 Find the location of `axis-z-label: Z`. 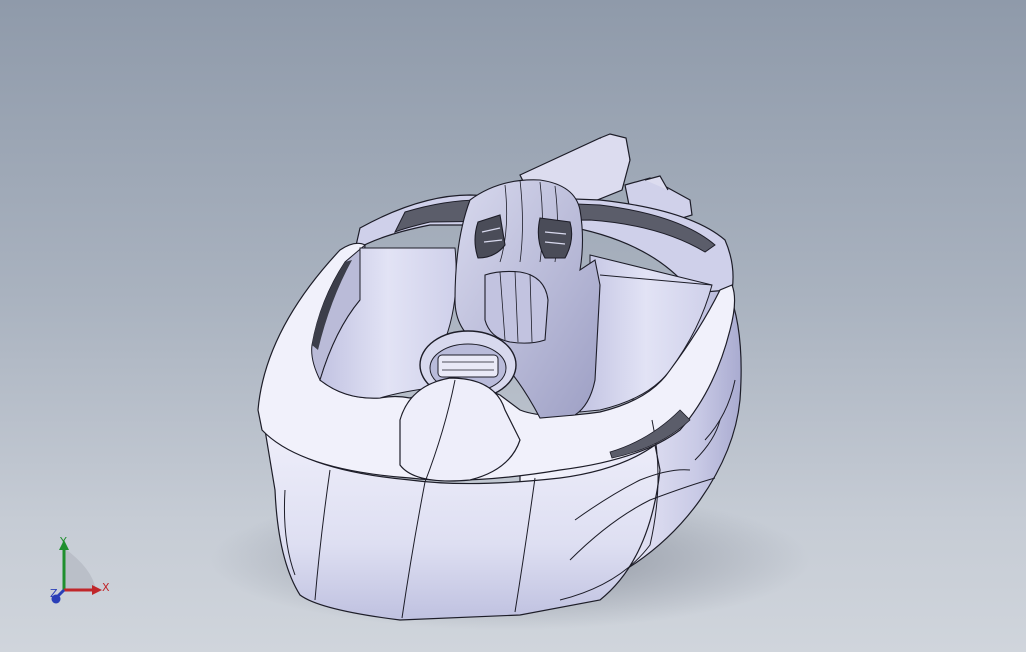

axis-z-label: Z is located at coordinates (54, 593).